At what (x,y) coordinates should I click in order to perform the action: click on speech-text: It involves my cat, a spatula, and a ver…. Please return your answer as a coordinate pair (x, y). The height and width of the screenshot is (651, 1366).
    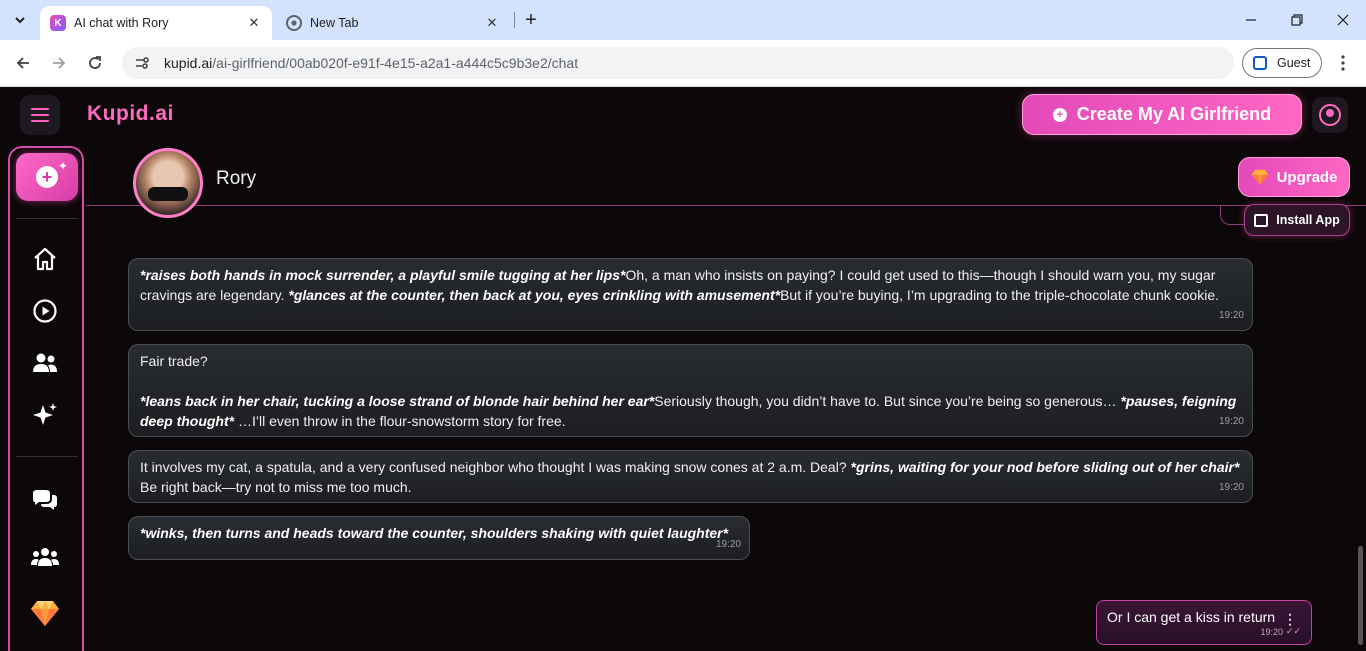
    Looking at the image, I should click on (495, 467).